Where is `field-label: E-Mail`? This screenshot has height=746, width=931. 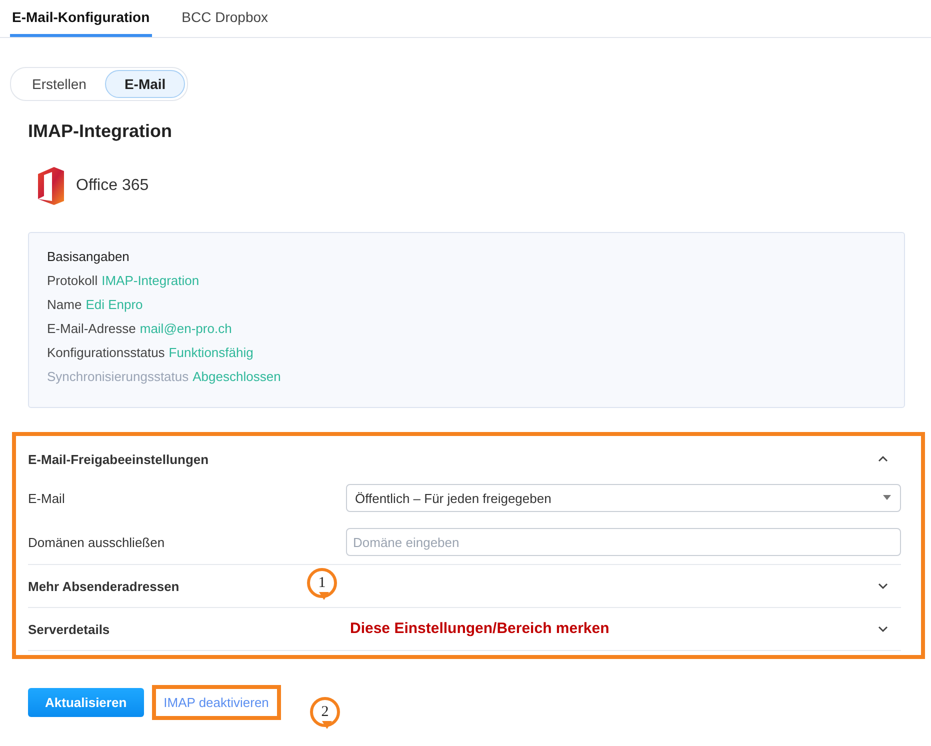
field-label: E-Mail is located at coordinates (47, 498).